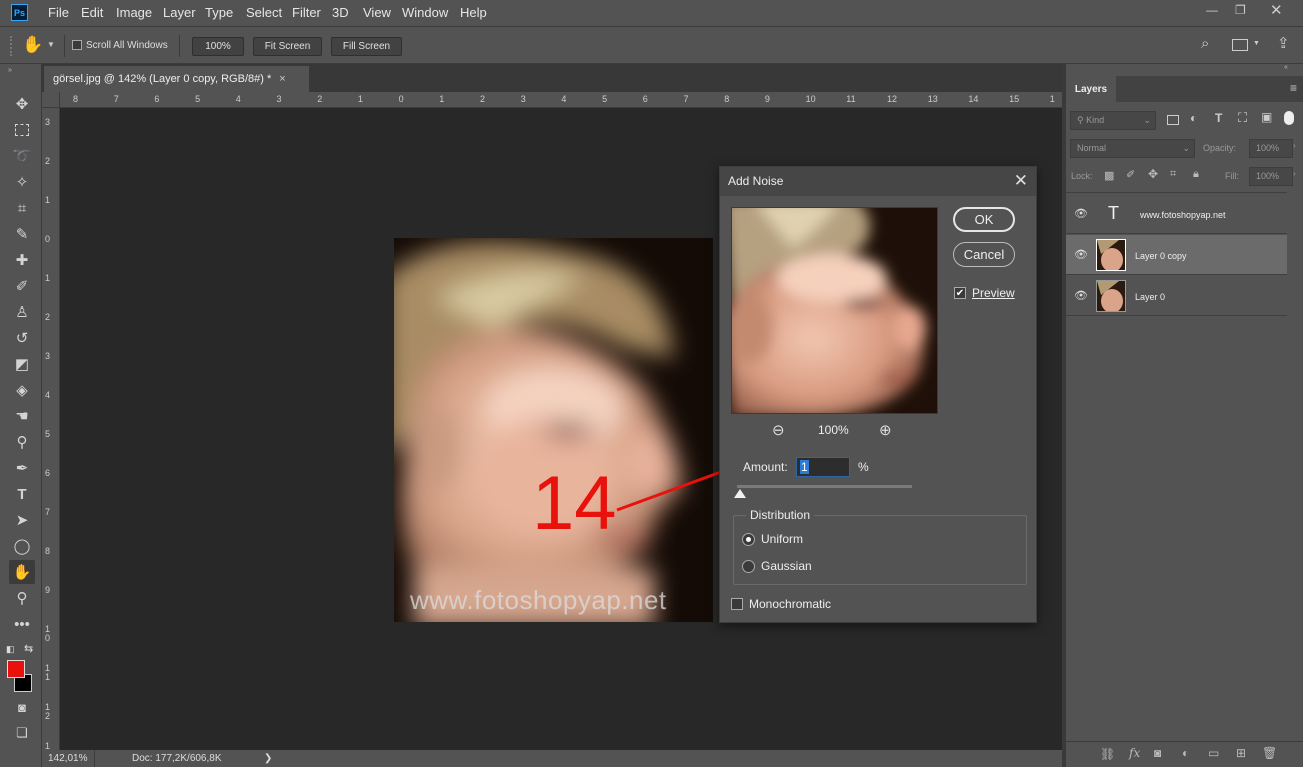 The width and height of the screenshot is (1303, 767). I want to click on fill-screen-button: Fill Screen, so click(366, 46).